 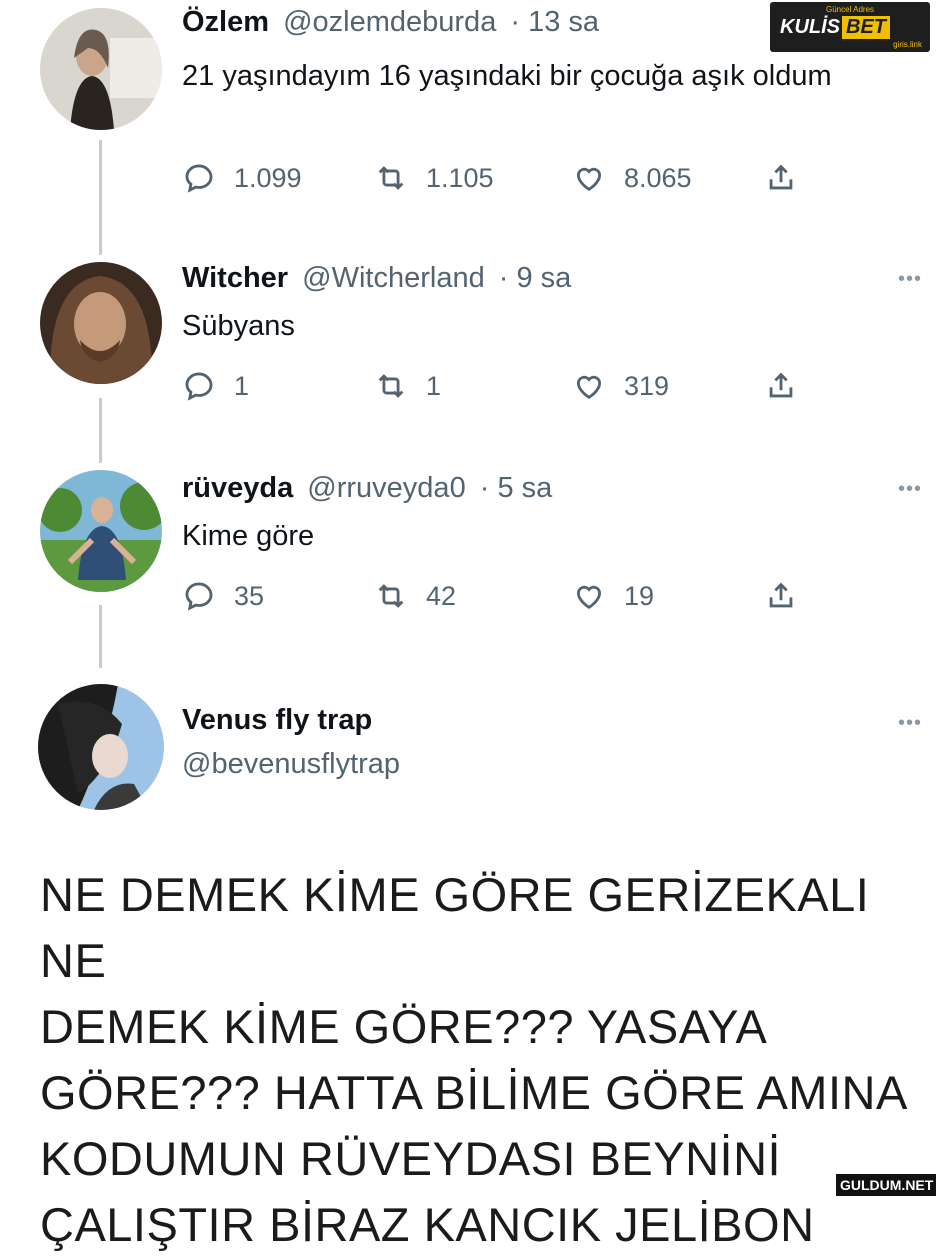 I want to click on retweet-button: 1.105, so click(x=434, y=178).